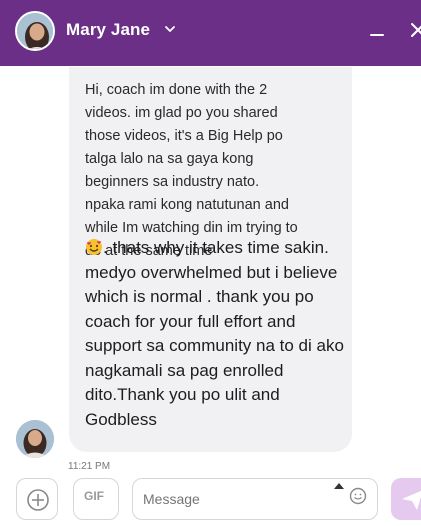 Image resolution: width=421 pixels, height=526 pixels. I want to click on send-button, so click(406, 499).